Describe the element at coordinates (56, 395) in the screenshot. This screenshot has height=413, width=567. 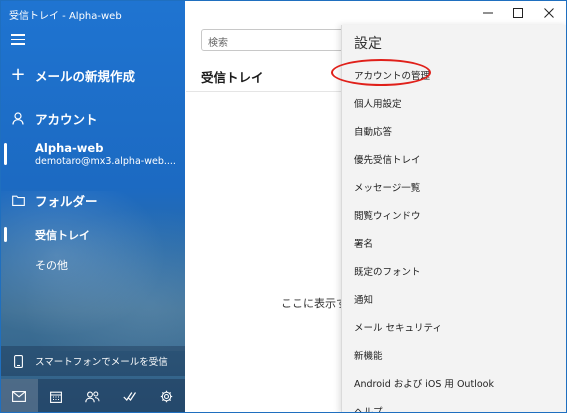
I see `calendar-icon` at that location.